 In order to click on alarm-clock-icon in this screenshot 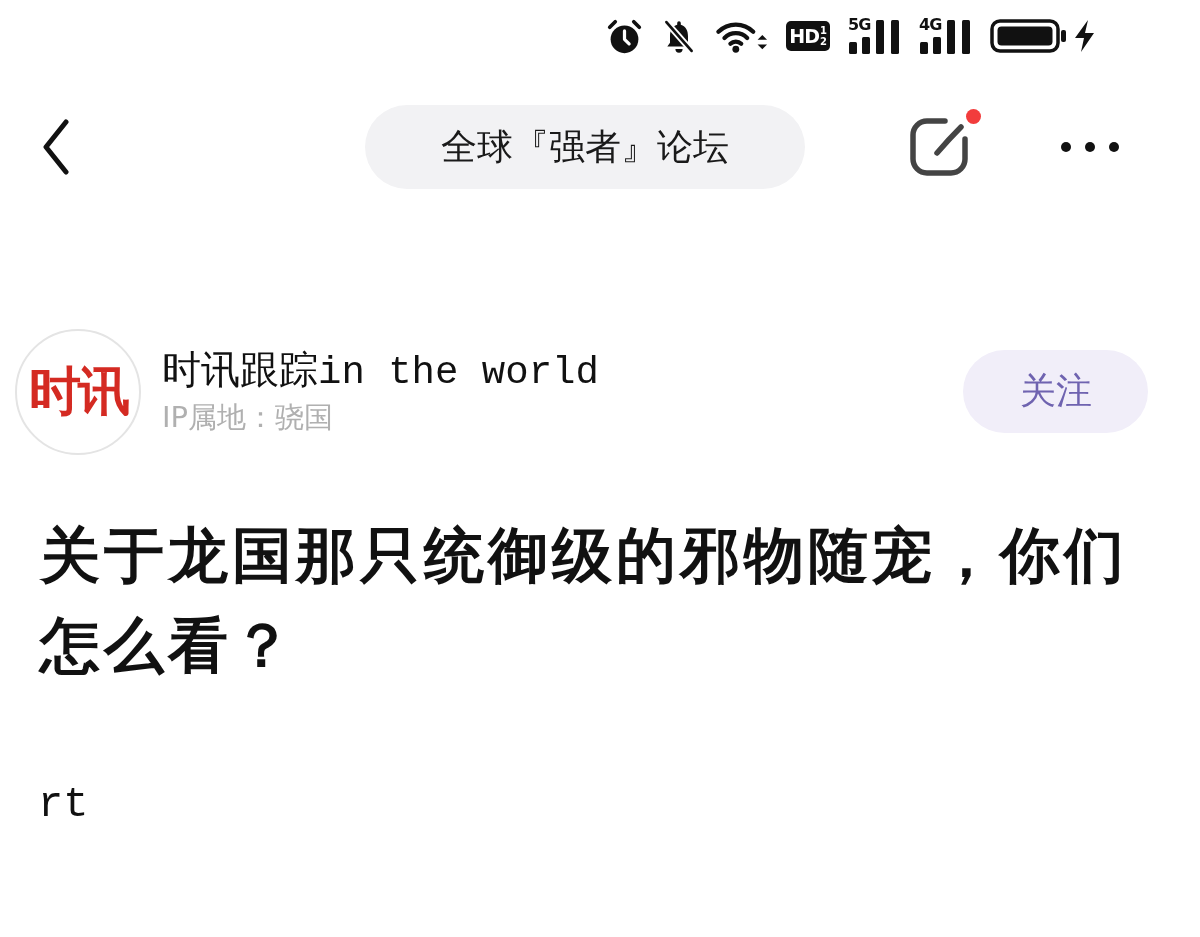, I will do `click(625, 36)`.